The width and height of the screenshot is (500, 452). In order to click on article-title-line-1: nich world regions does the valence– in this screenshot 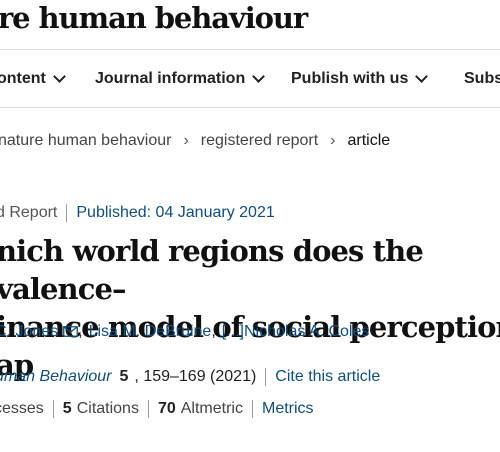, I will do `click(212, 270)`.